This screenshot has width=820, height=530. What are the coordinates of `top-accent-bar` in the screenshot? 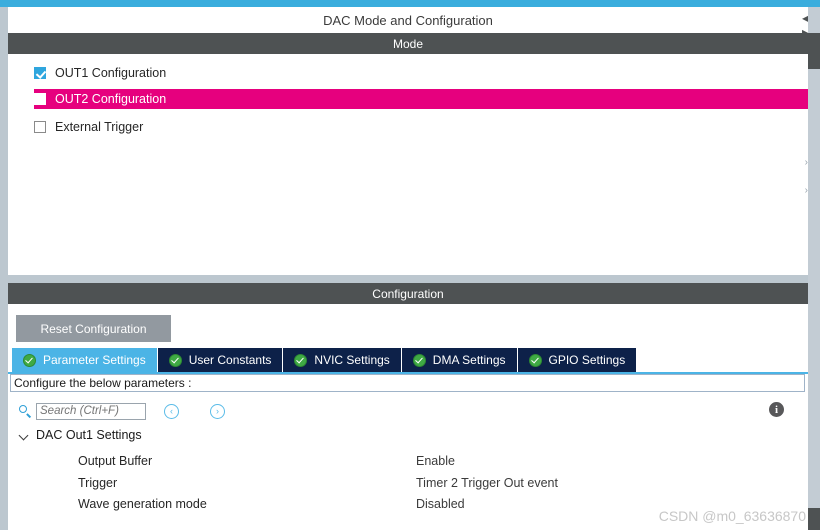 It's located at (410, 3).